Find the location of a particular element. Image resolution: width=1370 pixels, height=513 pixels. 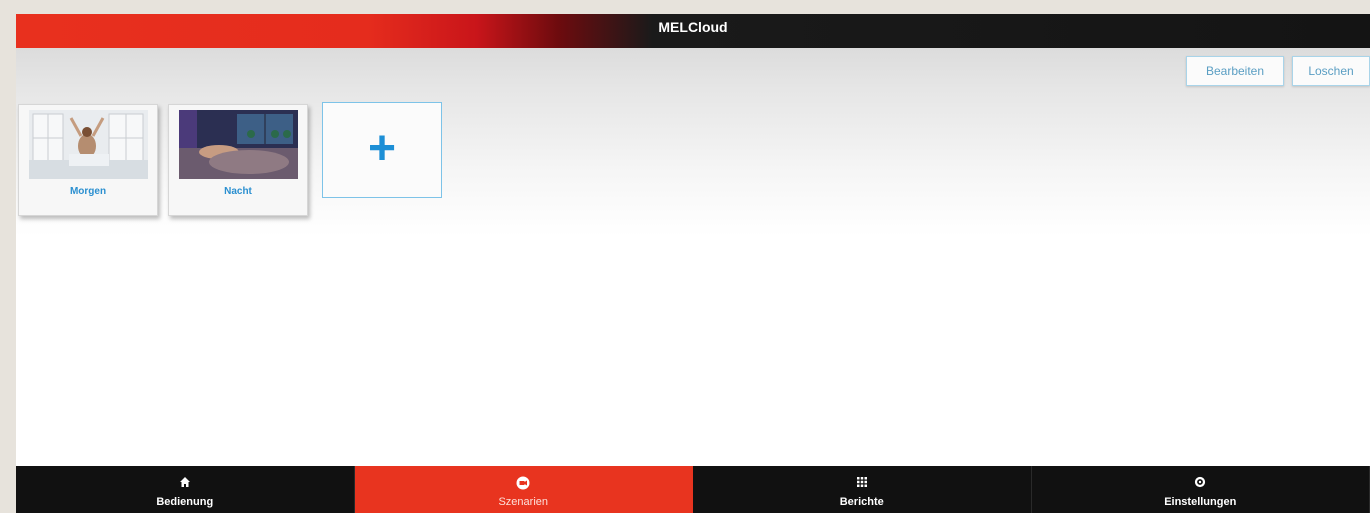

scenario-tile-nacht: Nacht is located at coordinates (238, 160).